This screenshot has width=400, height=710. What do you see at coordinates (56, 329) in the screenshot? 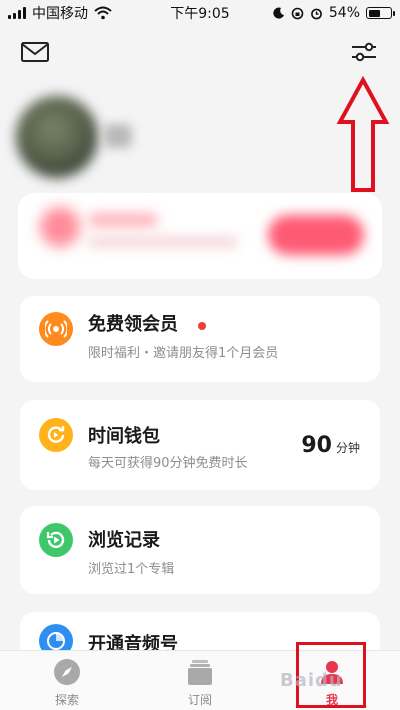
I see `broadcast-icon` at bounding box center [56, 329].